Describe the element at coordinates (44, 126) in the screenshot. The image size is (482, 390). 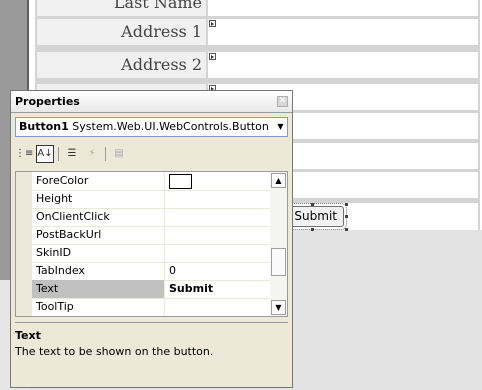
I see `selected-object-name: Button1` at that location.